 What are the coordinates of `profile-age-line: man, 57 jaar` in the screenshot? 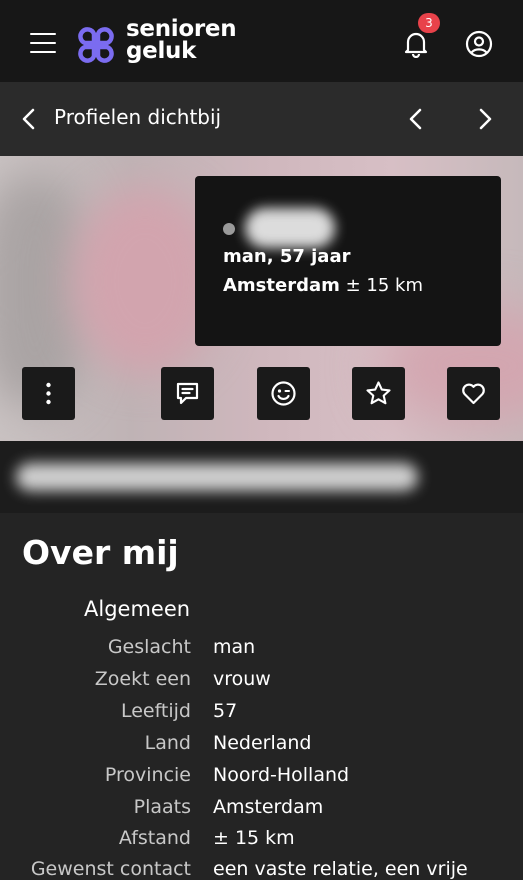 It's located at (287, 256).